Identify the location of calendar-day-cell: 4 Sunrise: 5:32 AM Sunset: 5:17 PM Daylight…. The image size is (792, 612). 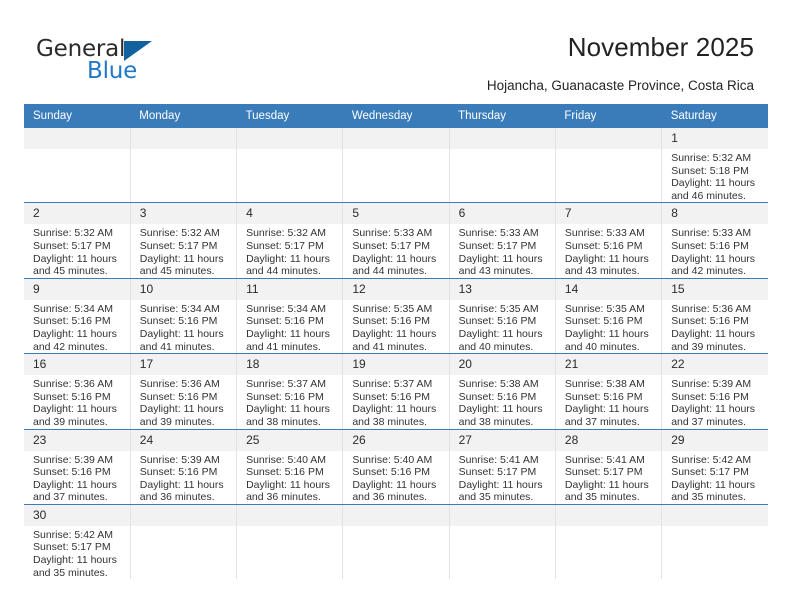
(290, 240).